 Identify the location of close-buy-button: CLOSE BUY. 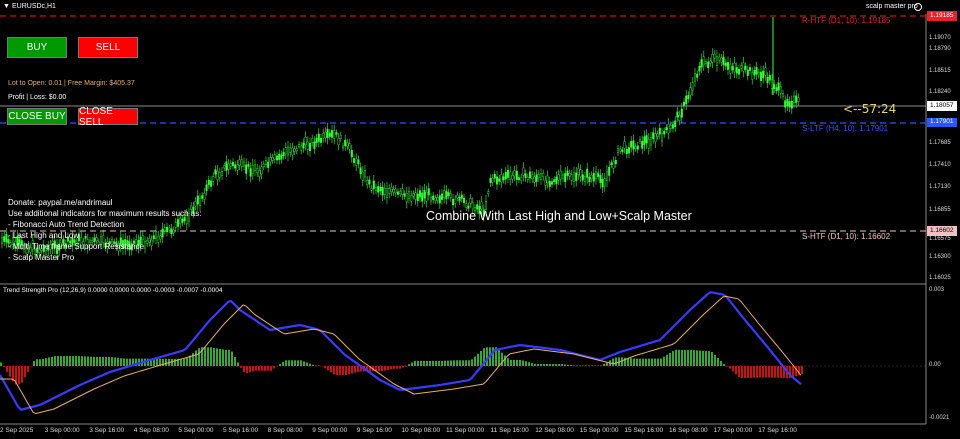
(37, 116).